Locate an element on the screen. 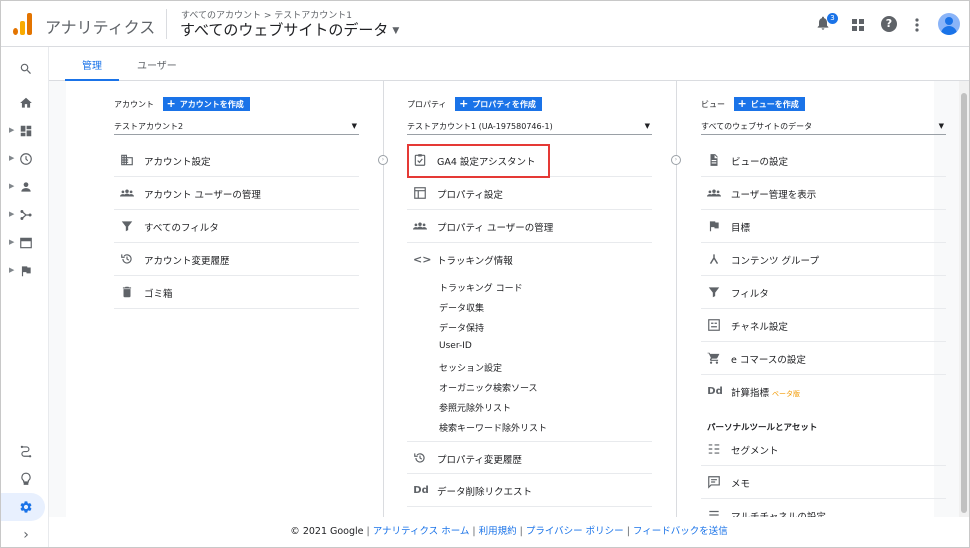  menu-property-users: プロパティ ユーザーの管理 is located at coordinates (529, 226).